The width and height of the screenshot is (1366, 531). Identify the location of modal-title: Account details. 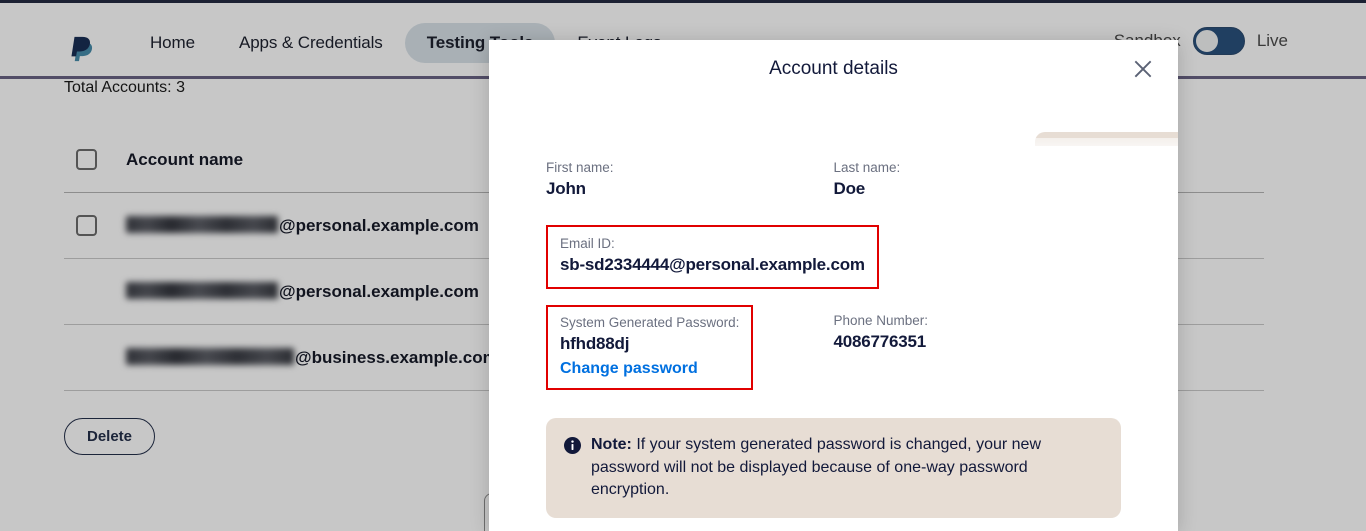
(833, 68).